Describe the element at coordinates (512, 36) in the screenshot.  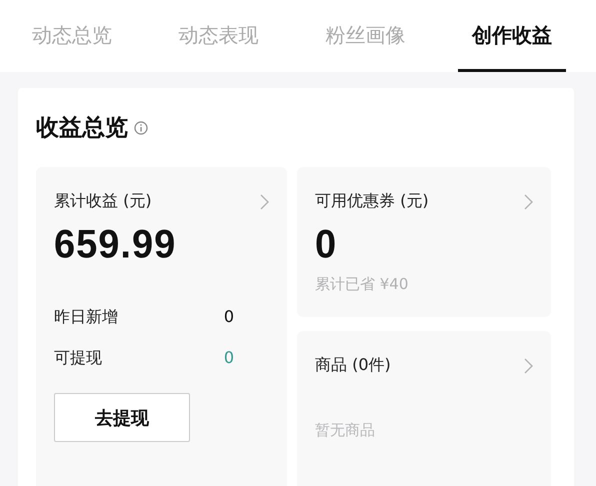
I see `tab: 创作收益` at that location.